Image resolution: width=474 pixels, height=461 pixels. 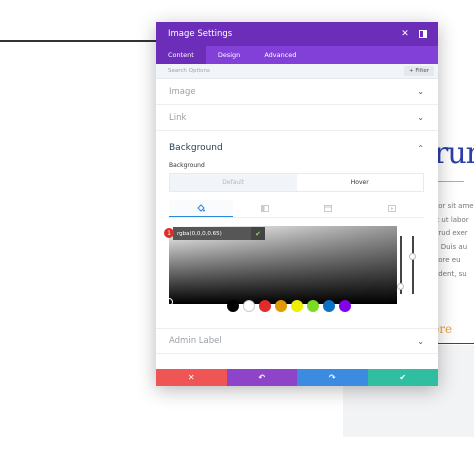 I want to click on tab-content: Content, so click(x=181, y=55).